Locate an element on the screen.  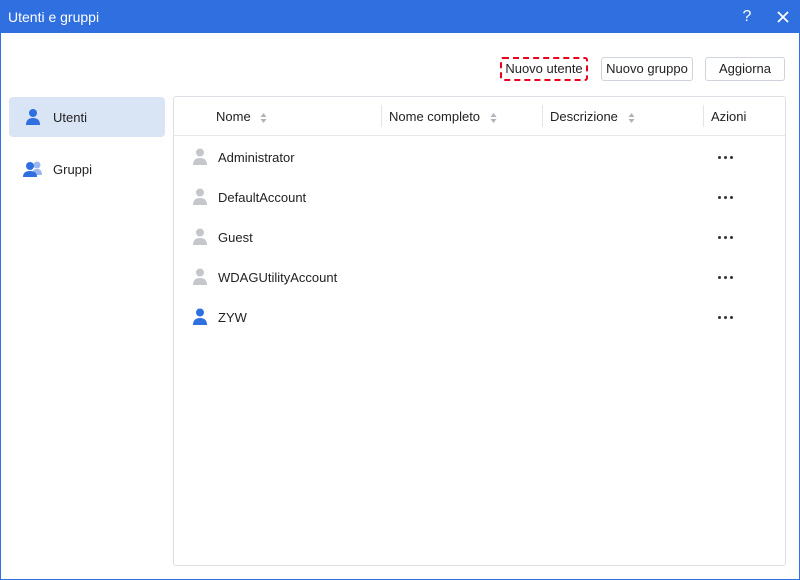
column-header-actions: Azioni is located at coordinates (729, 116).